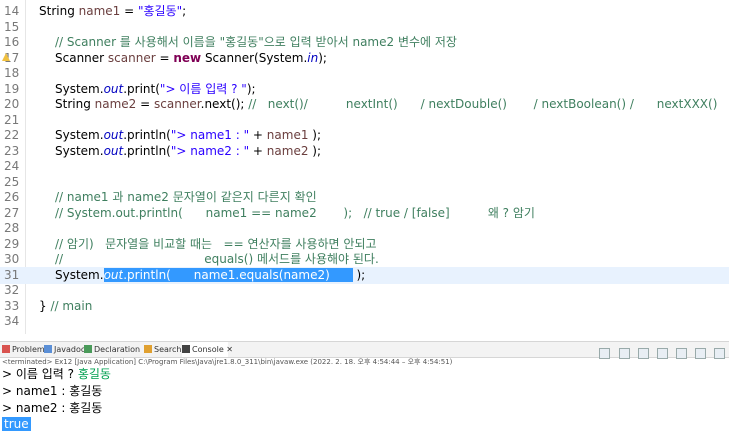 This screenshot has width=729, height=445. I want to click on clear-console-icon, so click(643, 353).